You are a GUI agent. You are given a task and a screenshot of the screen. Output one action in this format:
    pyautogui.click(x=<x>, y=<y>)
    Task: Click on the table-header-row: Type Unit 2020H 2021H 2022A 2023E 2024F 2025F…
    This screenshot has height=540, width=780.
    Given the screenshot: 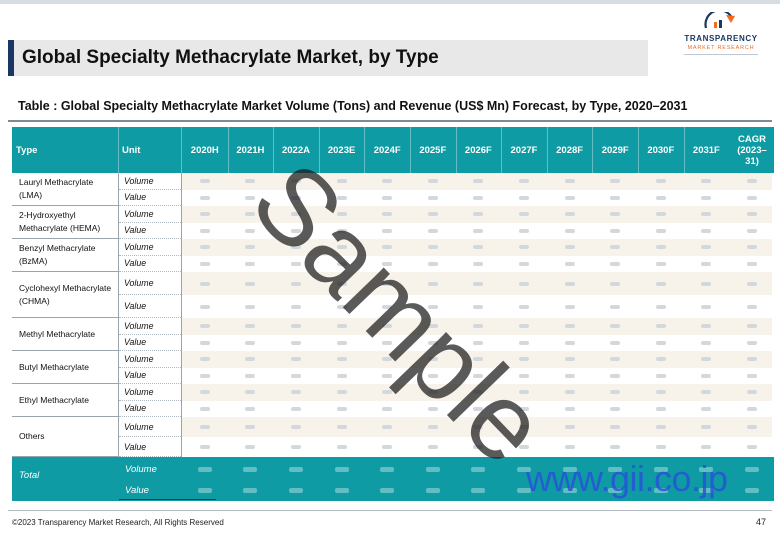 What is the action you would take?
    pyautogui.click(x=393, y=150)
    